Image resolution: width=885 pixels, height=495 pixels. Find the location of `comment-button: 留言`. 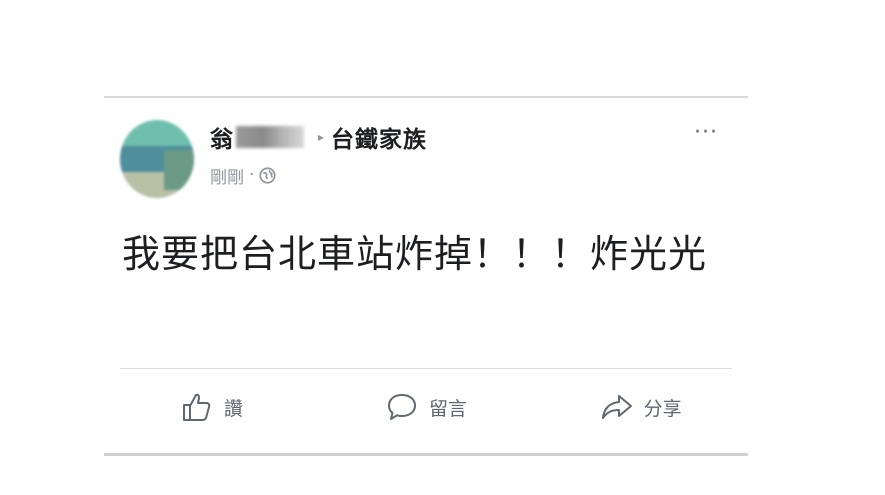

comment-button: 留言 is located at coordinates (426, 407).